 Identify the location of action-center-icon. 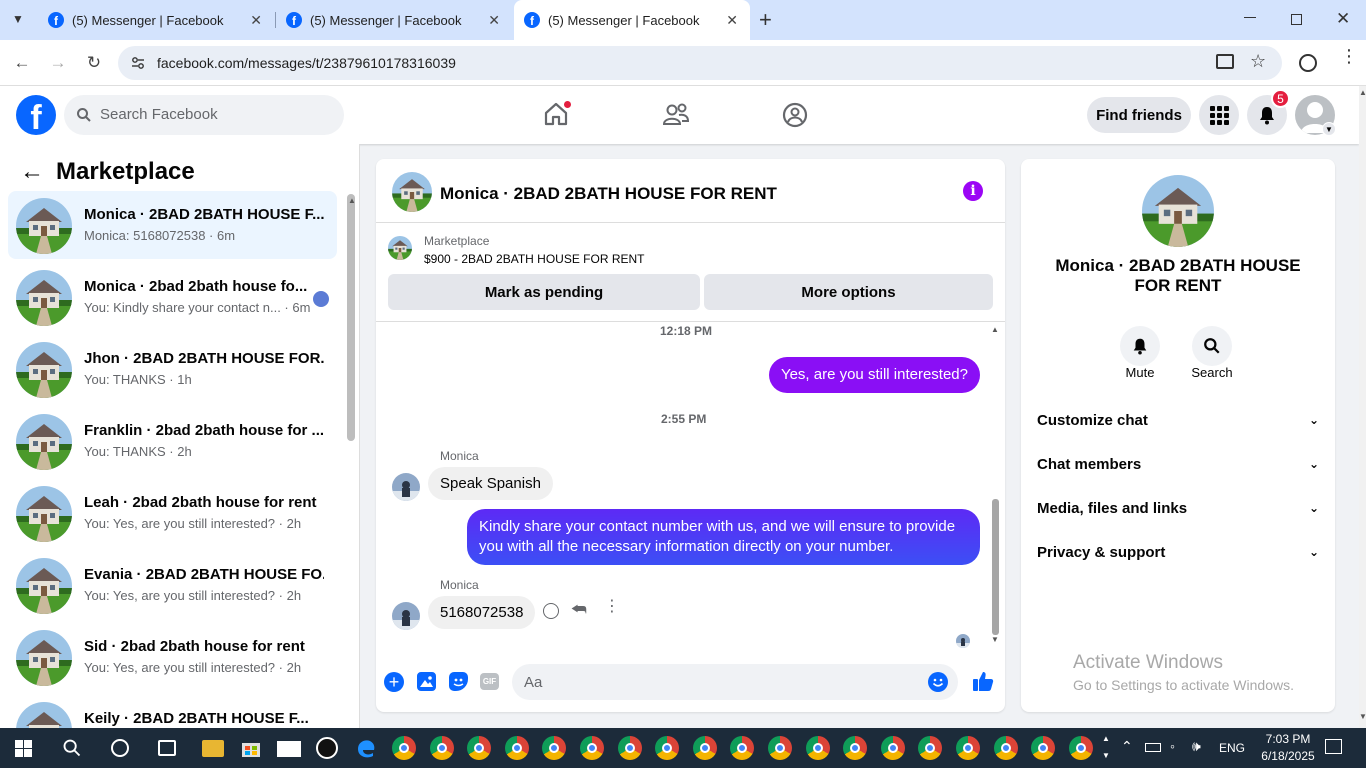
(1333, 746).